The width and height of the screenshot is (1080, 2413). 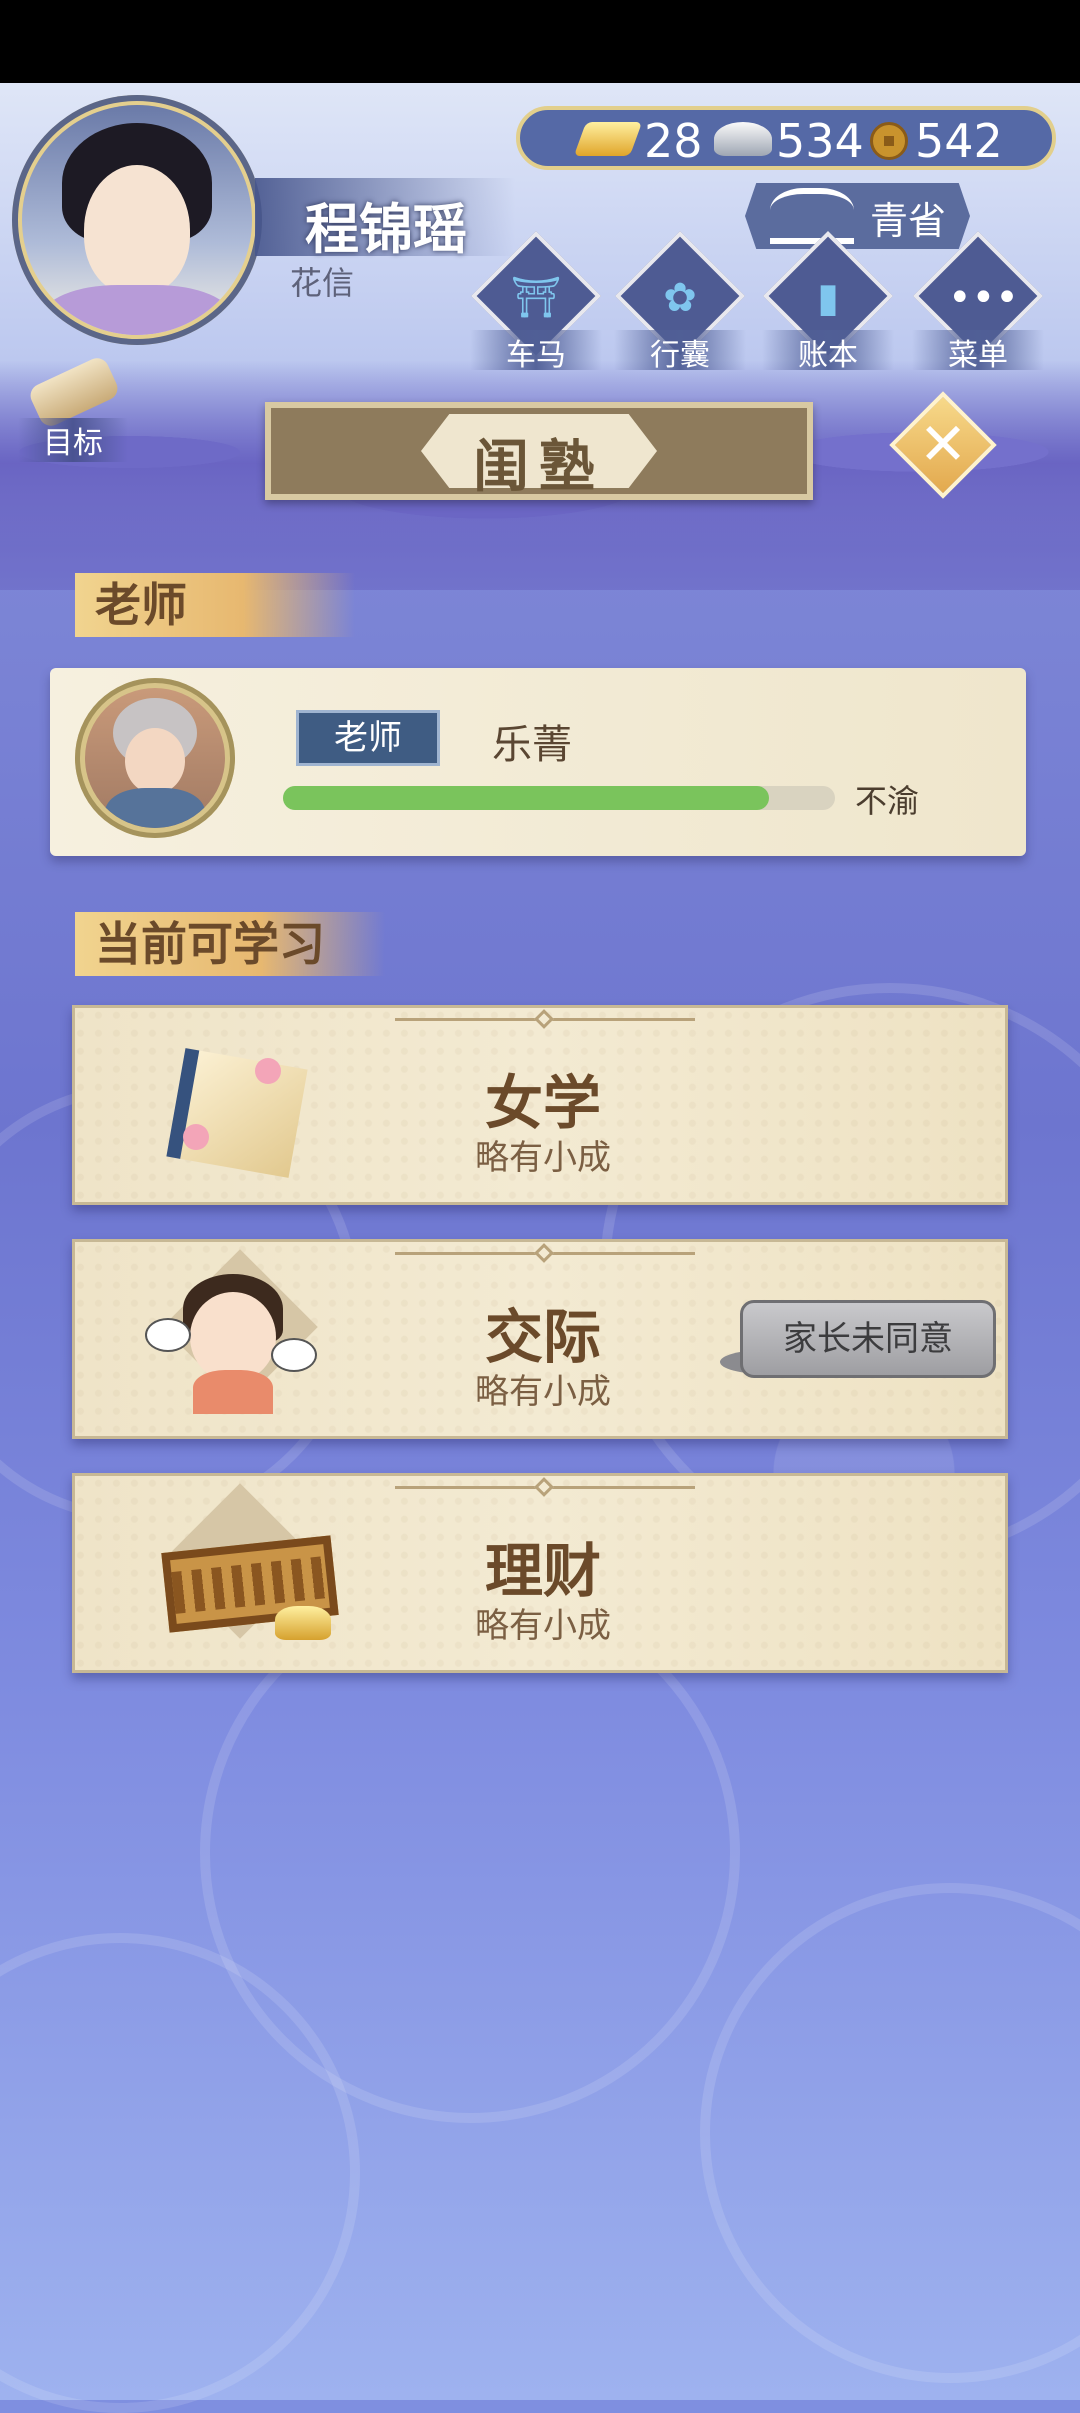 What do you see at coordinates (820, 141) in the screenshot?
I see `silver-count: 534` at bounding box center [820, 141].